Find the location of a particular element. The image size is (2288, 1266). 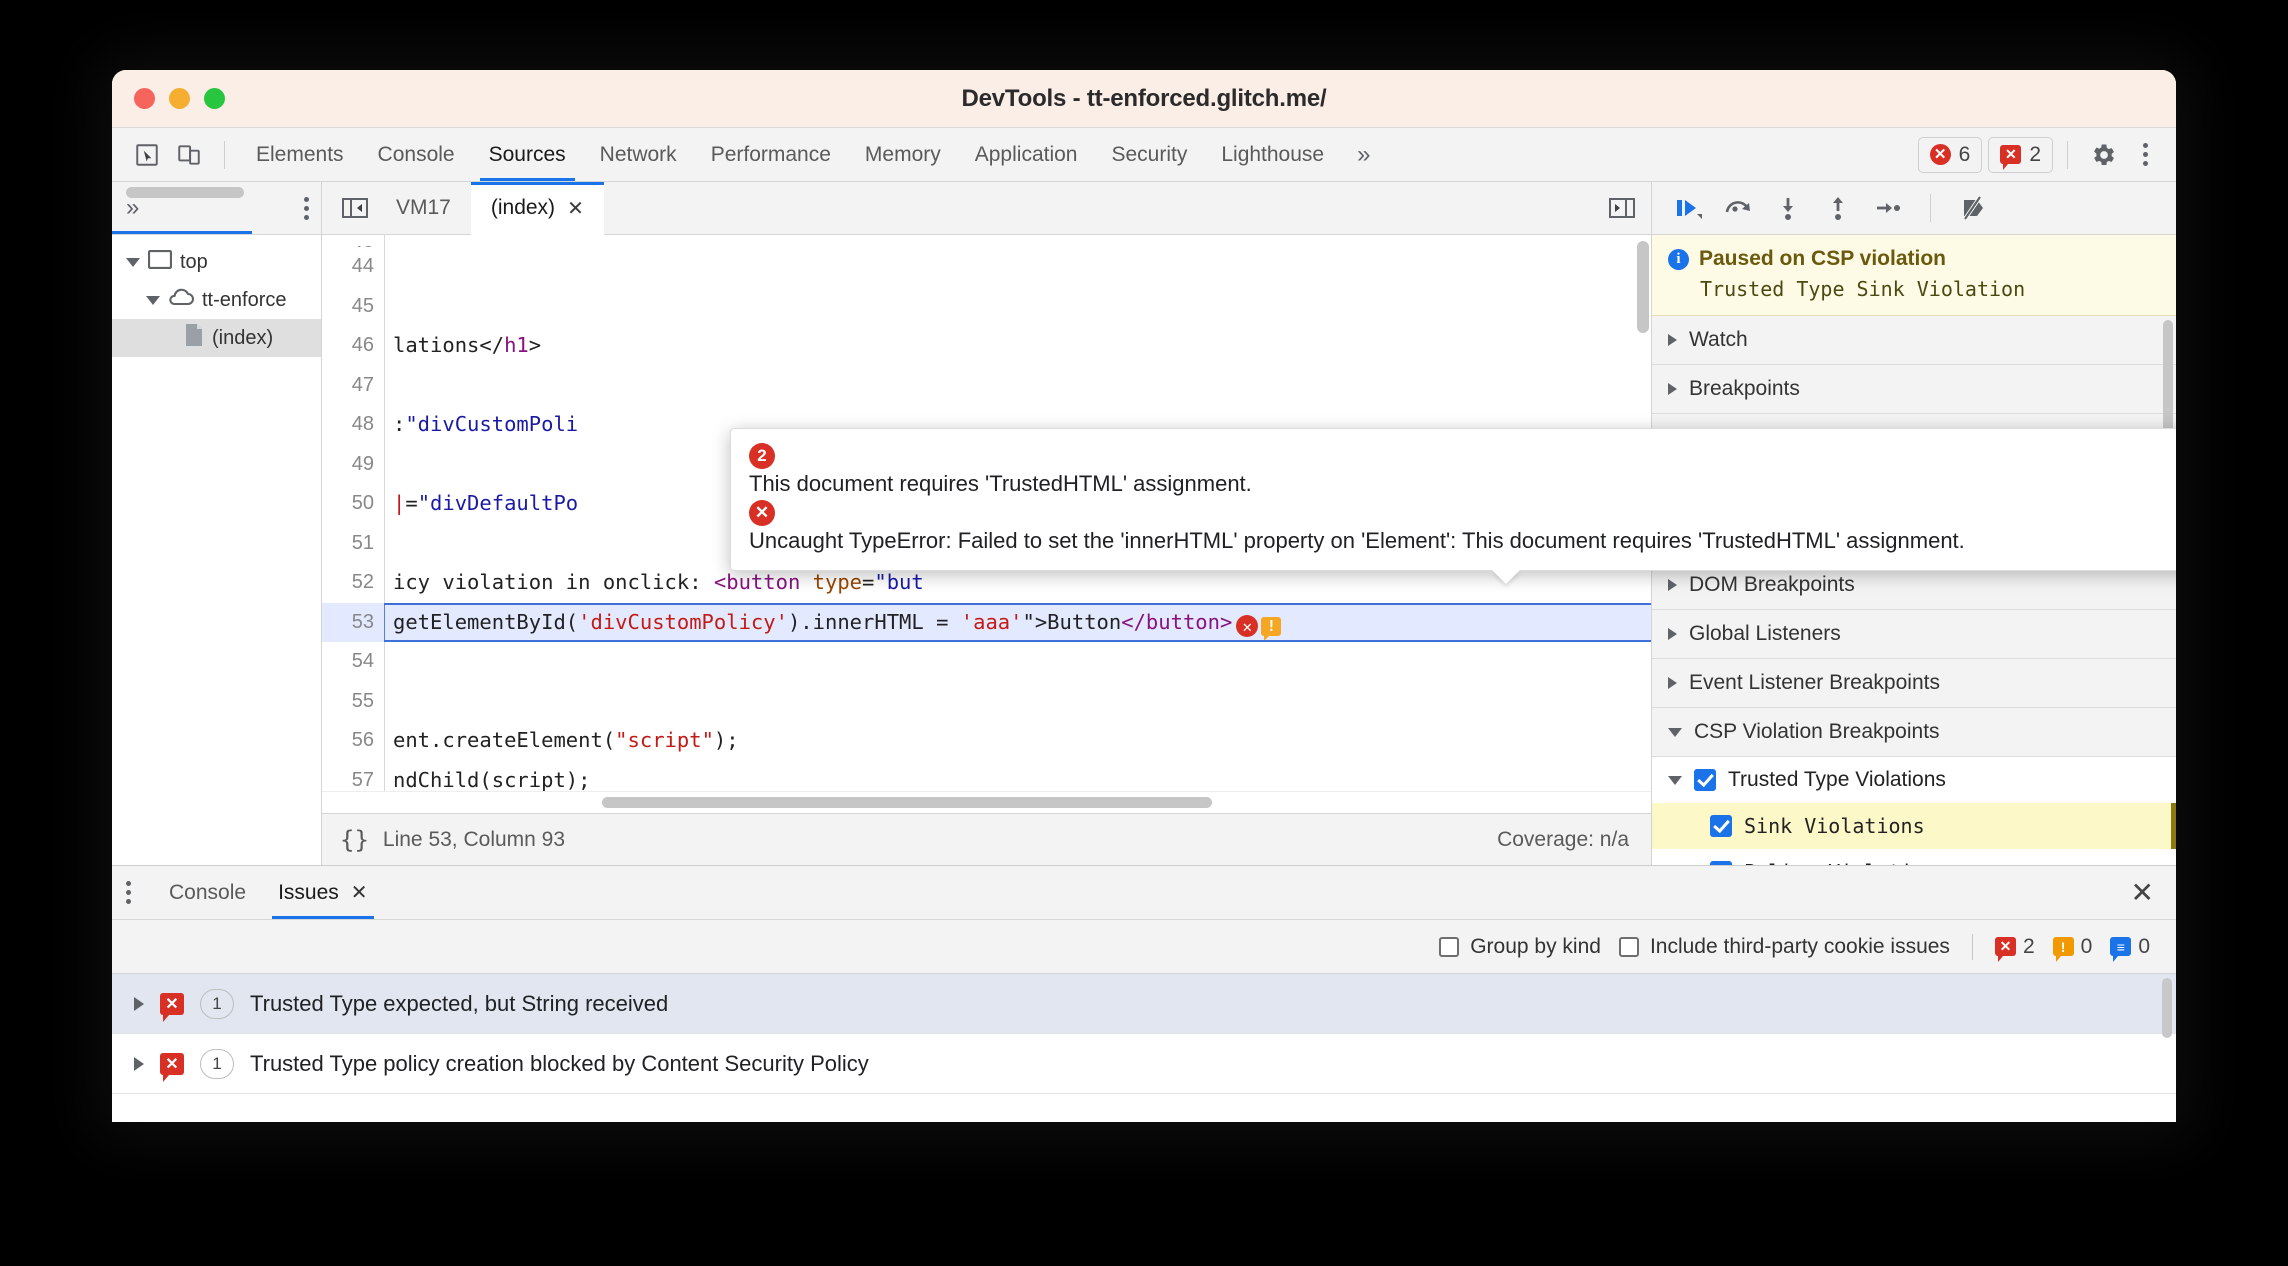

editor-horizontal-scrollbar is located at coordinates (907, 802).